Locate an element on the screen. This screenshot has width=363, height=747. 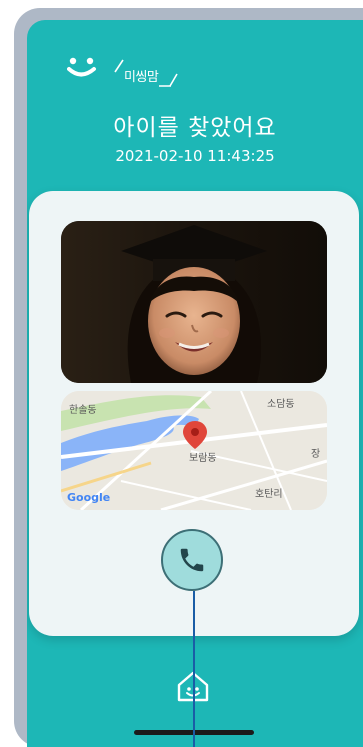
brand-logo: 미씽맘 is located at coordinates (137, 75).